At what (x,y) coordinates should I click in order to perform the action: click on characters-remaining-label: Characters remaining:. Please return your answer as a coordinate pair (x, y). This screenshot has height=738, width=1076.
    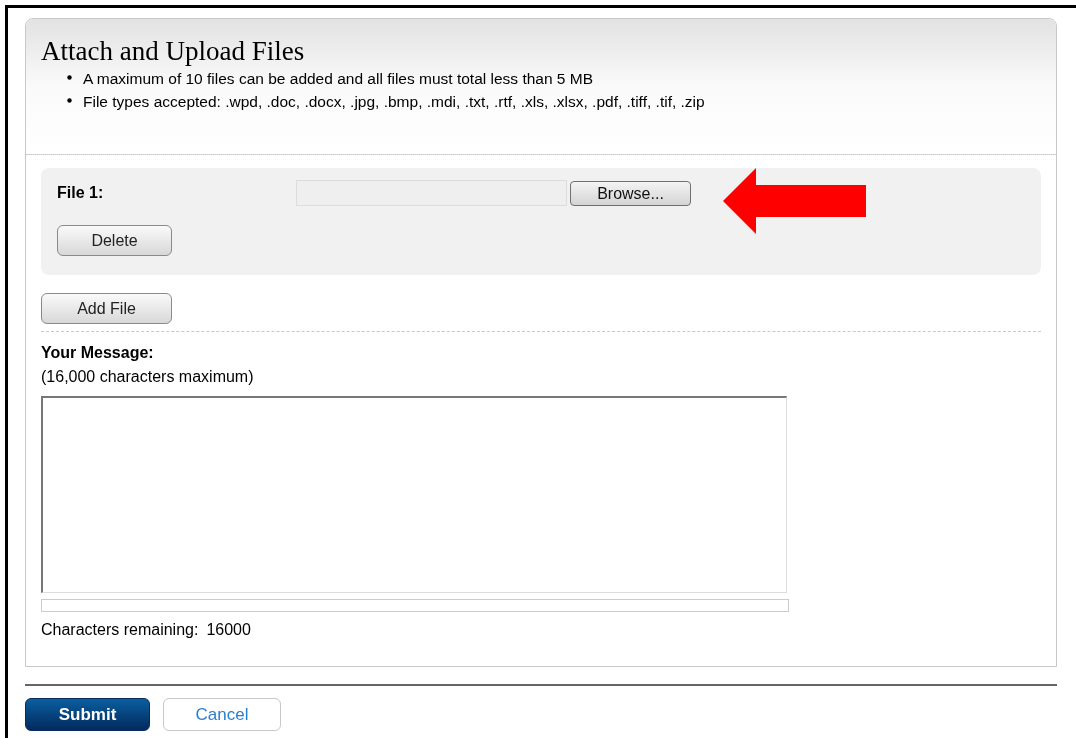
    Looking at the image, I should click on (120, 630).